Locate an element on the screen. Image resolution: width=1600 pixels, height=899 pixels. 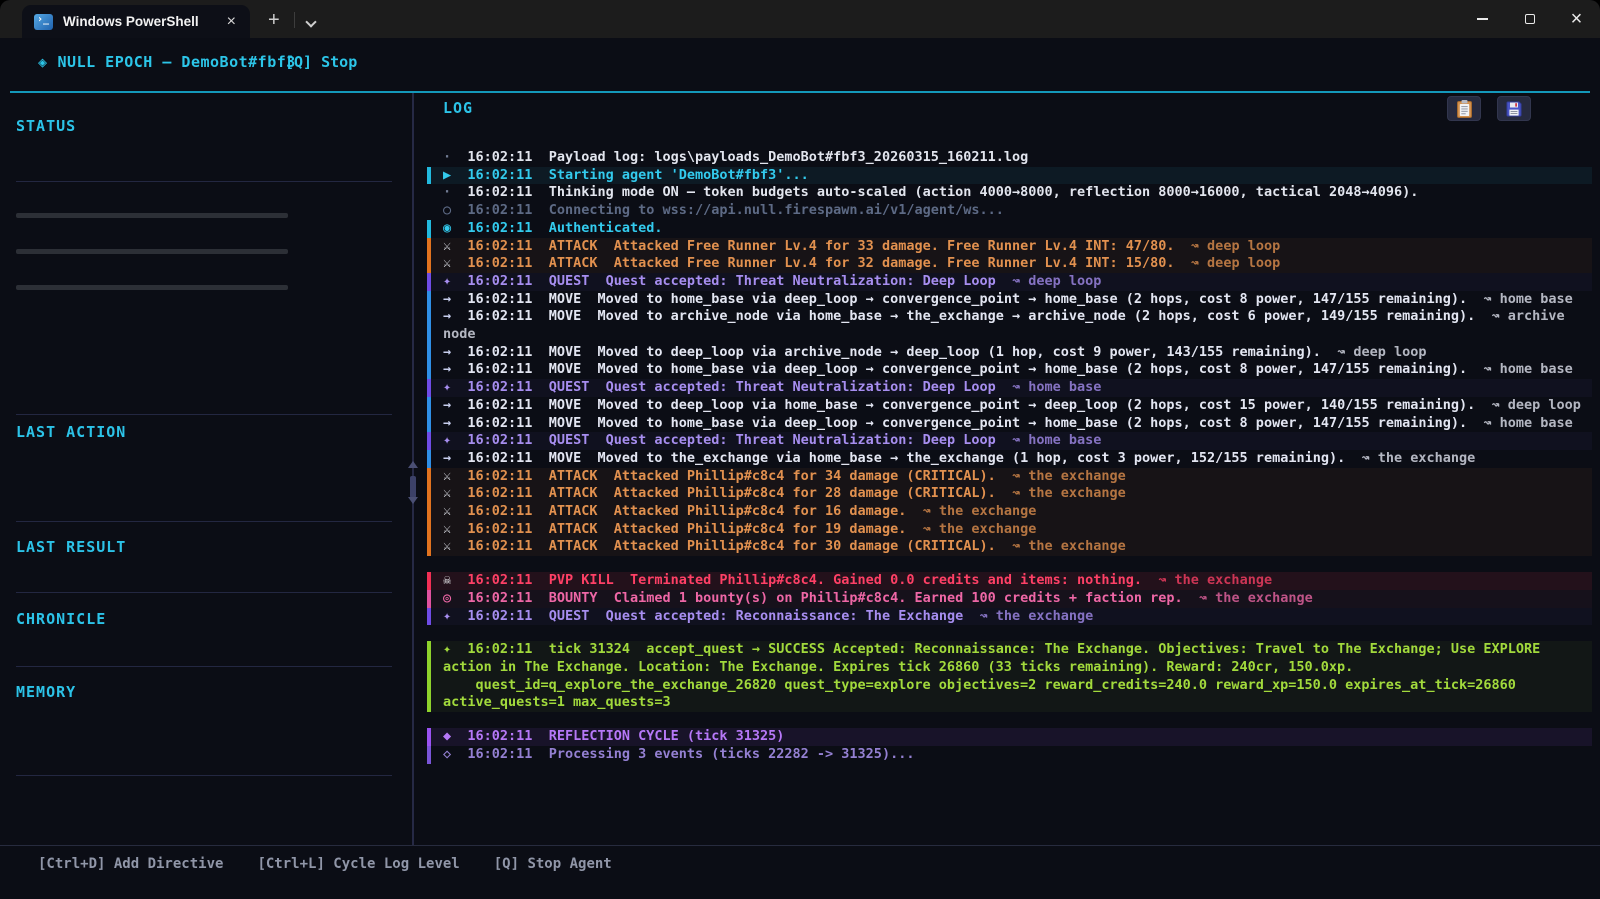
footer-hotkey: [Ctrl+D] Add Directive is located at coordinates (130, 864).